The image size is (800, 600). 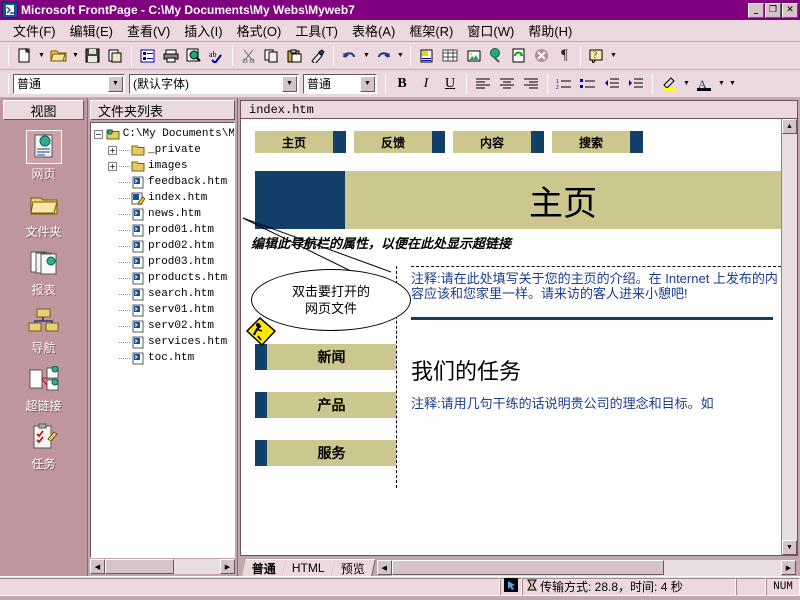 I want to click on sidebar-item-hyperlinks: 超链接, so click(x=43, y=388).